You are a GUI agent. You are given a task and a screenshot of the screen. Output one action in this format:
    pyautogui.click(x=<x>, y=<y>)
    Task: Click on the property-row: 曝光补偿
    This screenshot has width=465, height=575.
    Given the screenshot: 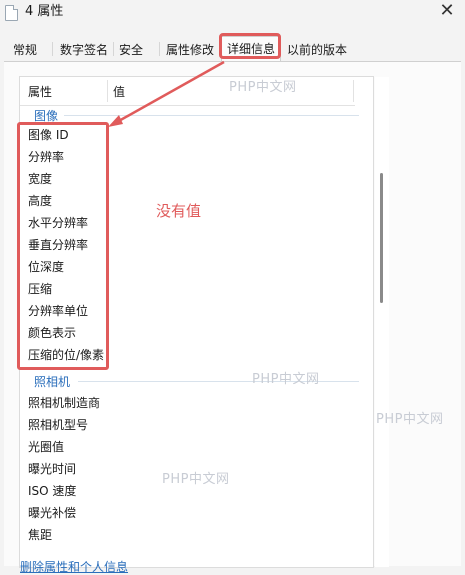 What is the action you would take?
    pyautogui.click(x=52, y=513)
    